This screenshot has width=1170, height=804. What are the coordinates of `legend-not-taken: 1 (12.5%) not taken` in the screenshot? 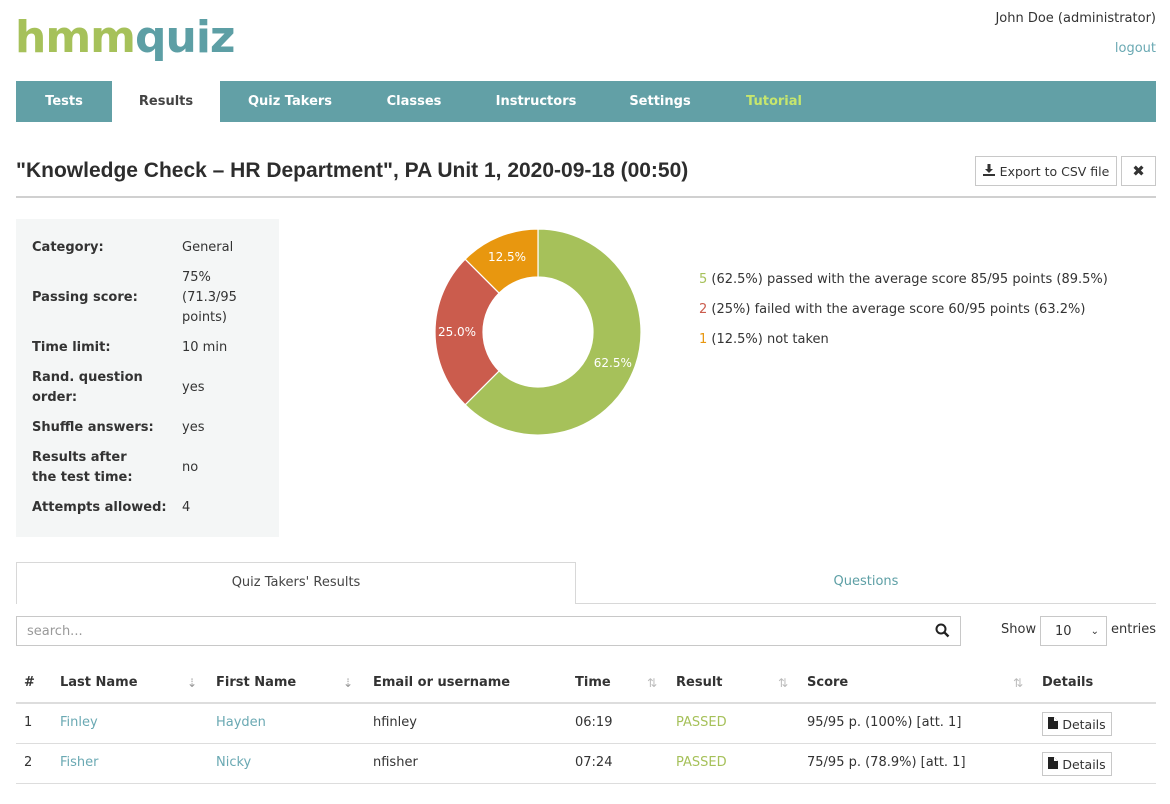 It's located at (903, 345).